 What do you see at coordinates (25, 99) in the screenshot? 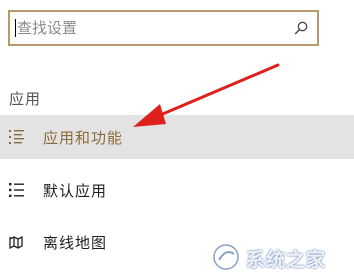
I see `section-title-apps: 应用` at bounding box center [25, 99].